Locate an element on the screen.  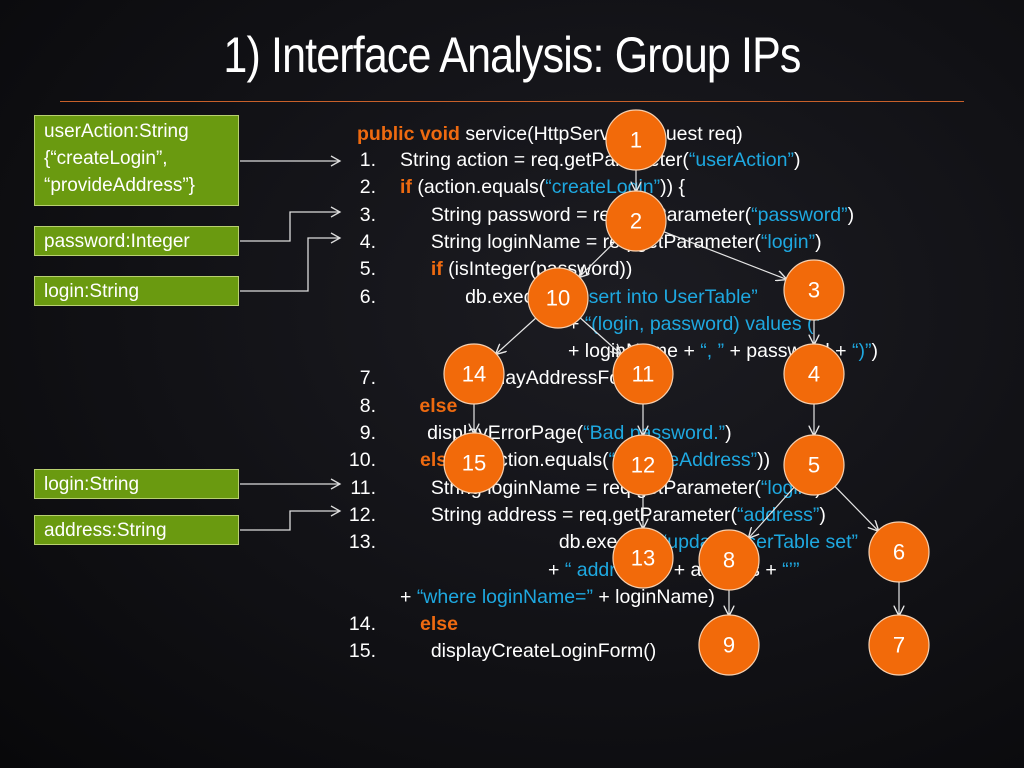
graph-node-2: 2 is located at coordinates (636, 221).